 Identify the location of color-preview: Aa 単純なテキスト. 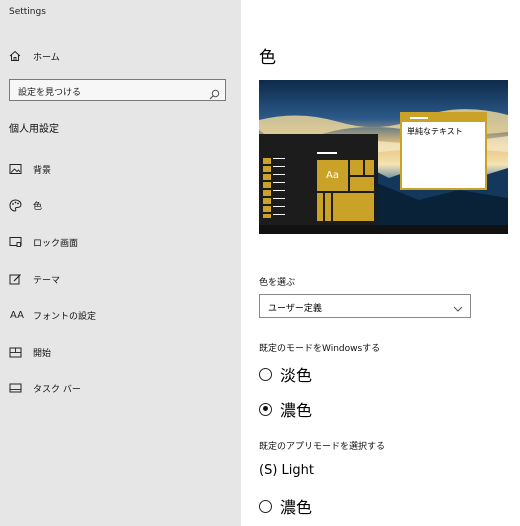
(383, 157).